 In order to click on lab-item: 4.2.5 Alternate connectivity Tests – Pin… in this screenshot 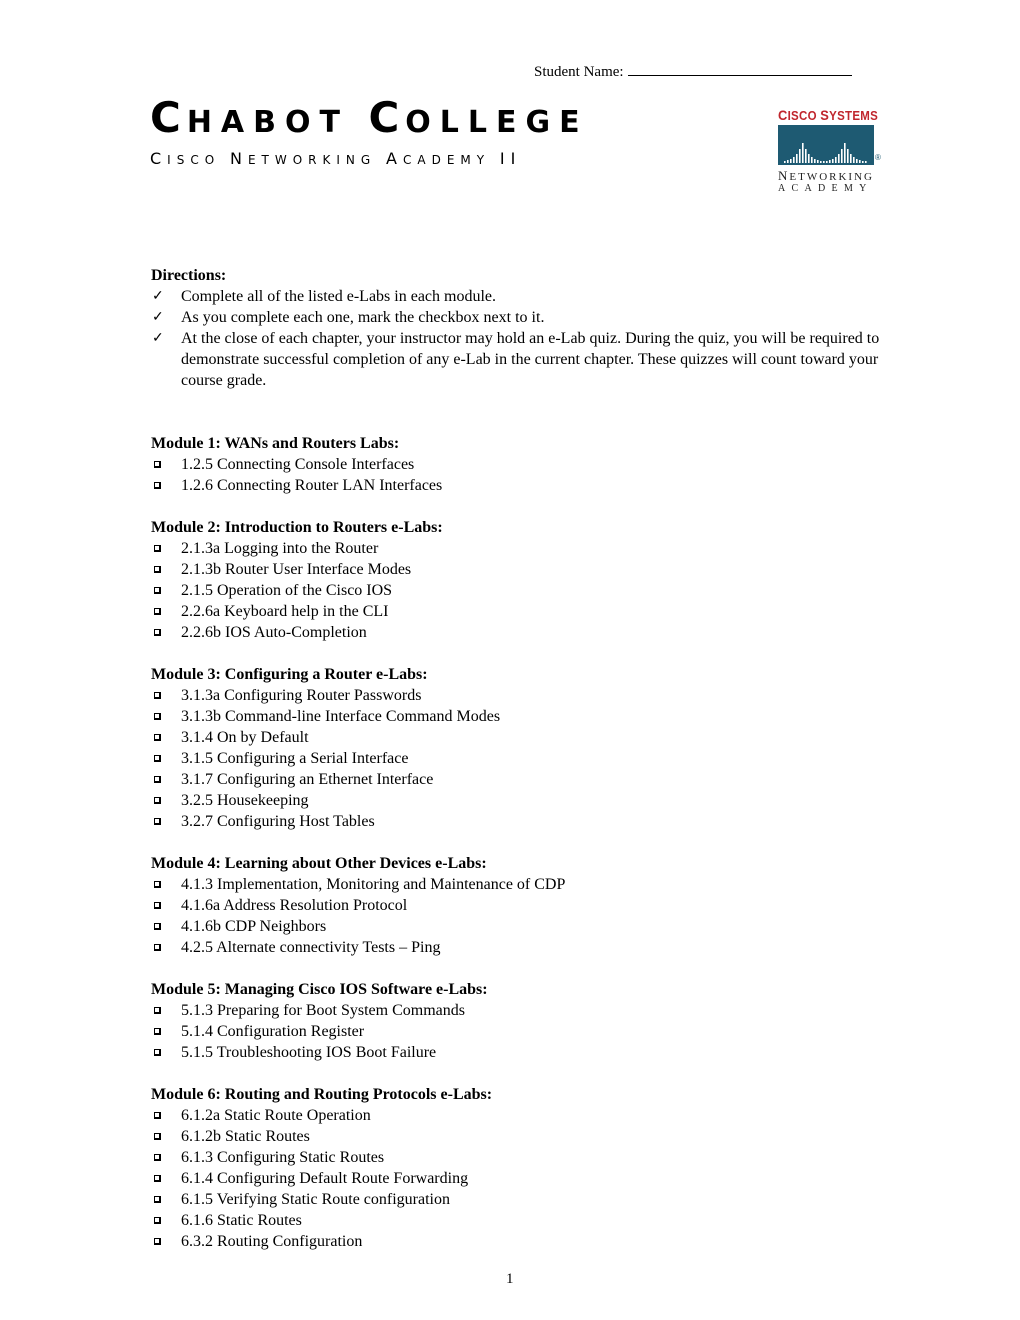, I will do `click(521, 947)`.